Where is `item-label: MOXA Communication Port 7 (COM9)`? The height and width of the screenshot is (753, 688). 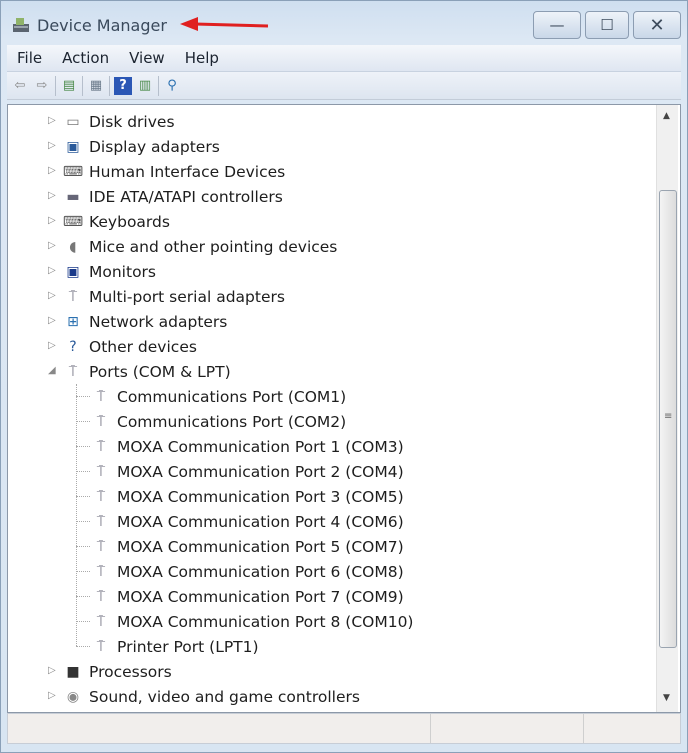 item-label: MOXA Communication Port 7 (COM9) is located at coordinates (260, 596).